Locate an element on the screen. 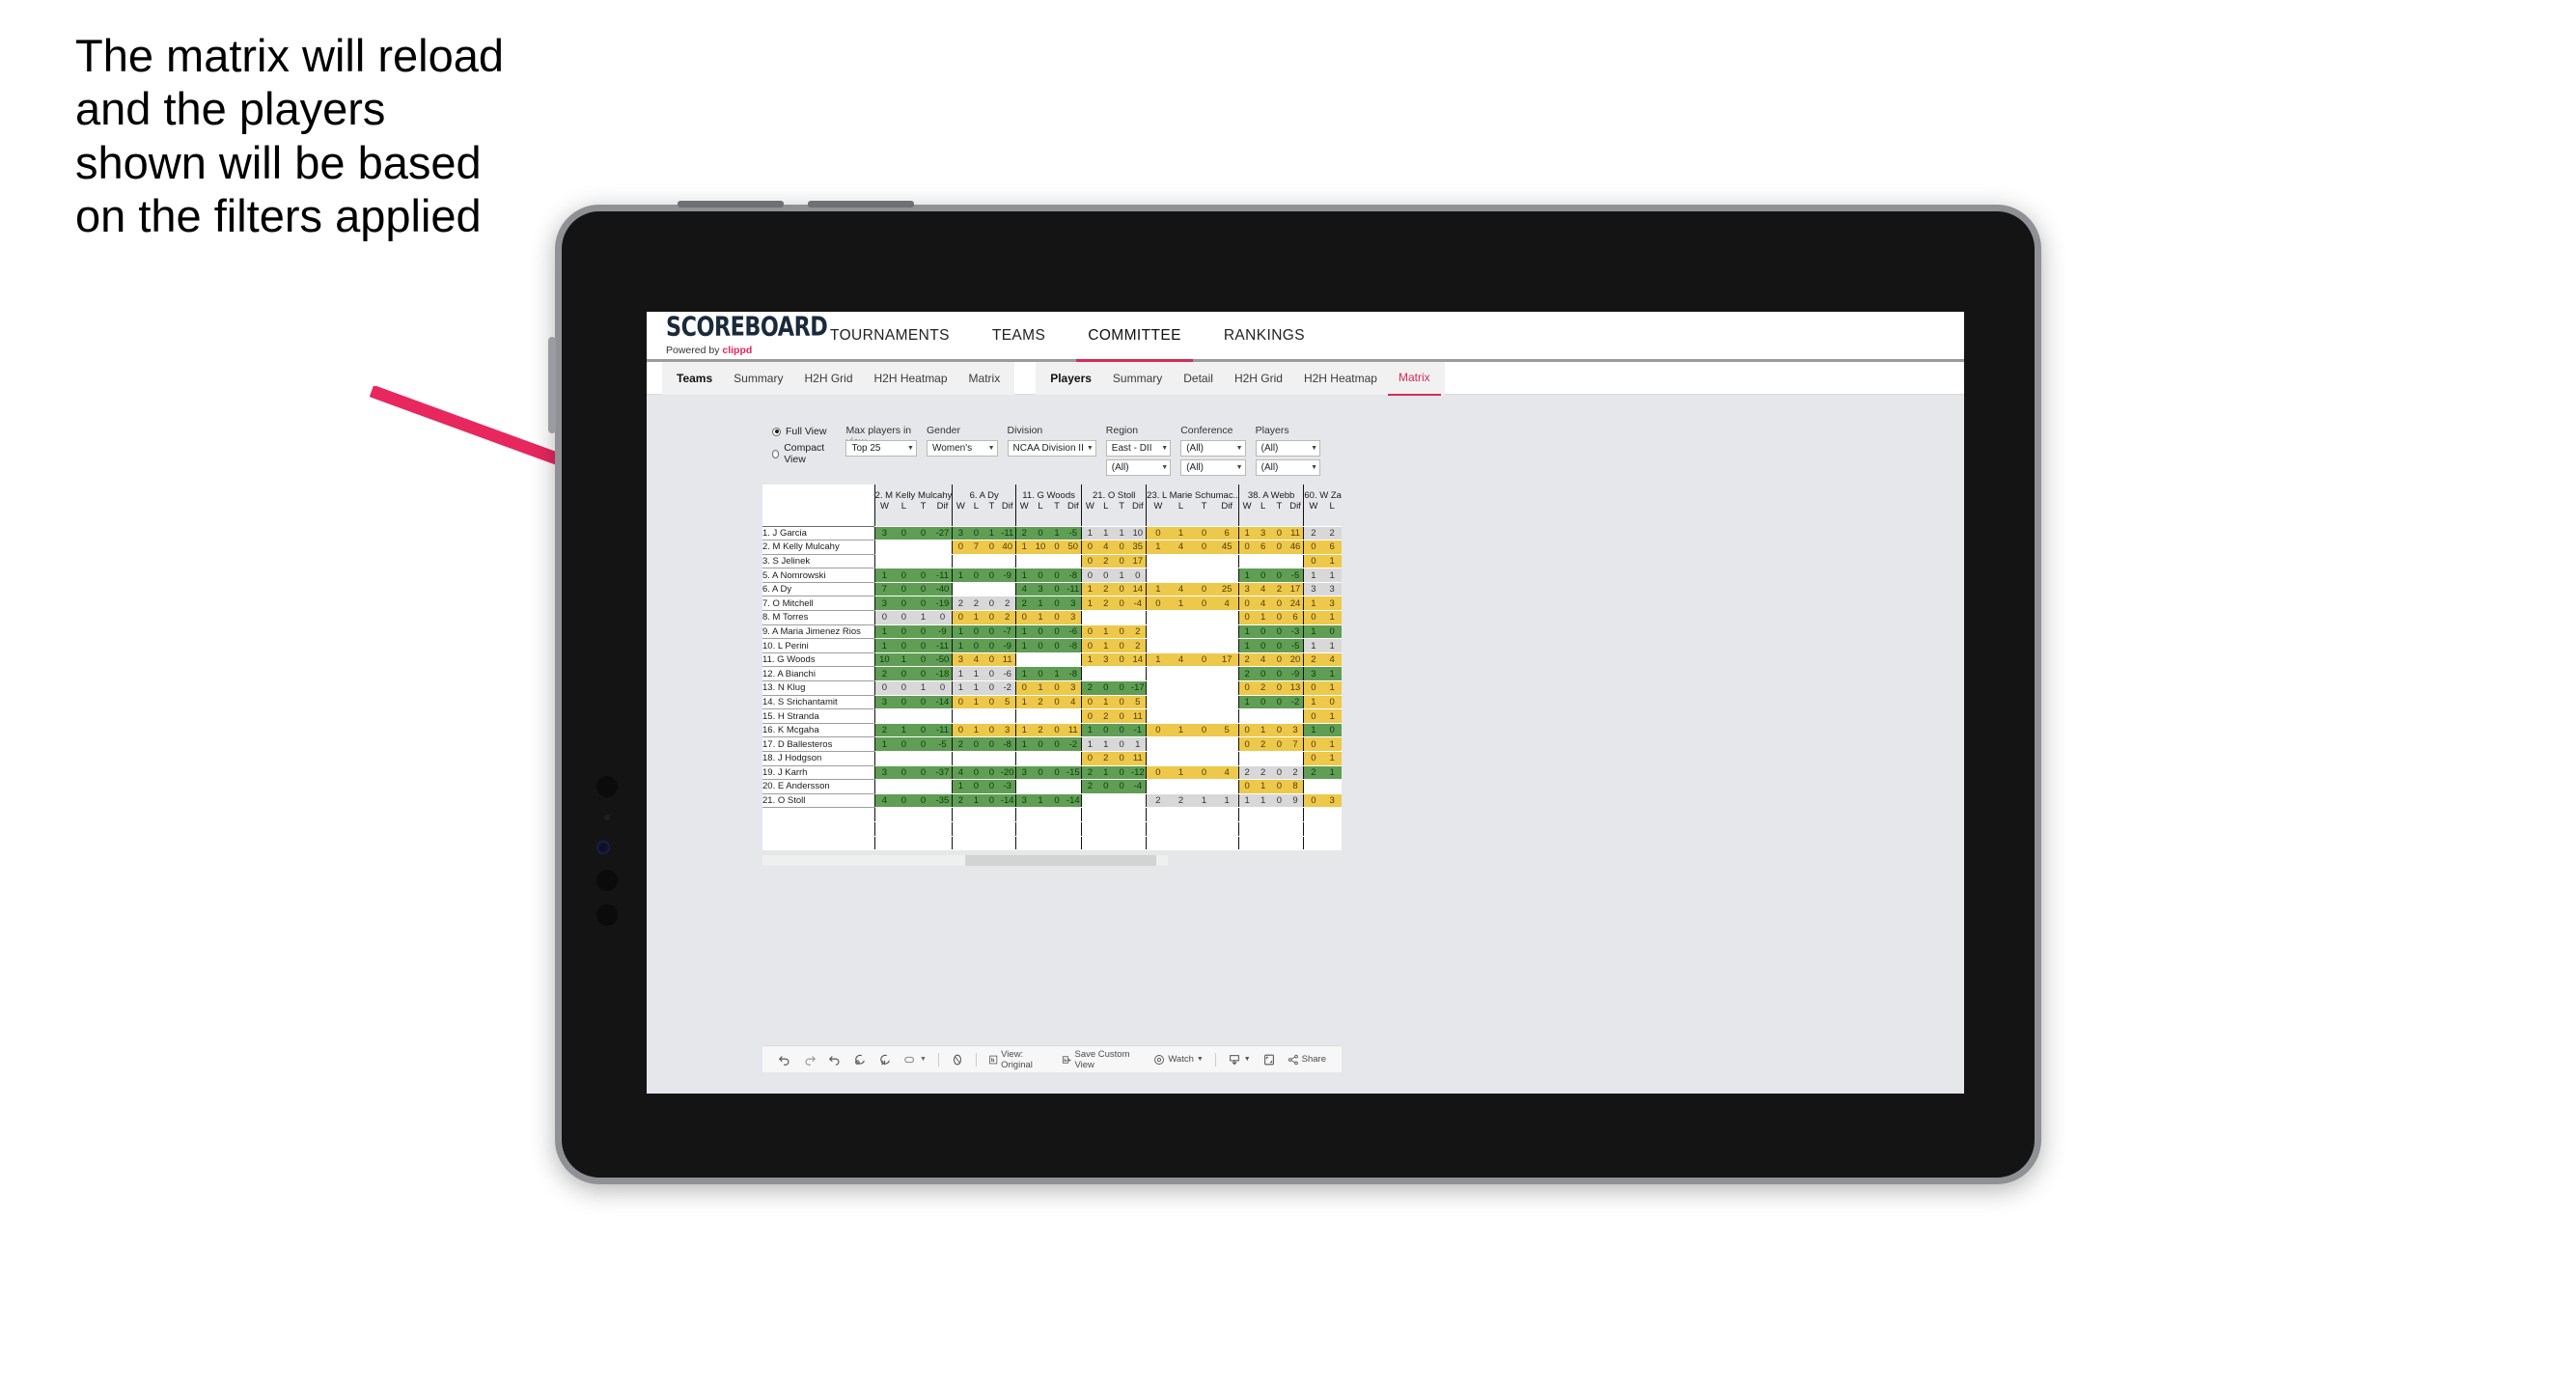 This screenshot has width=2576, height=1386. matrix-data-cell: -37 is located at coordinates (942, 773).